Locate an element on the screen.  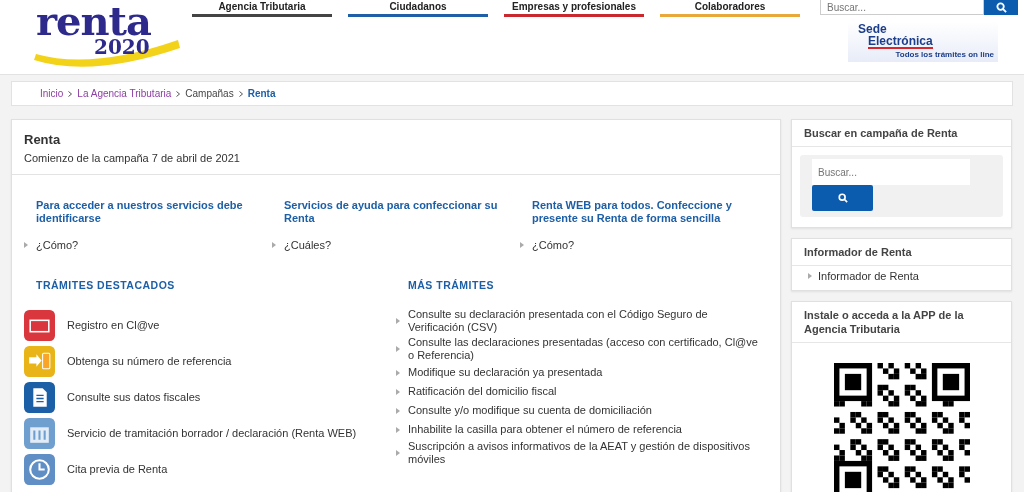
nav-tab: Agencia Tributaria is located at coordinates (262, 8).